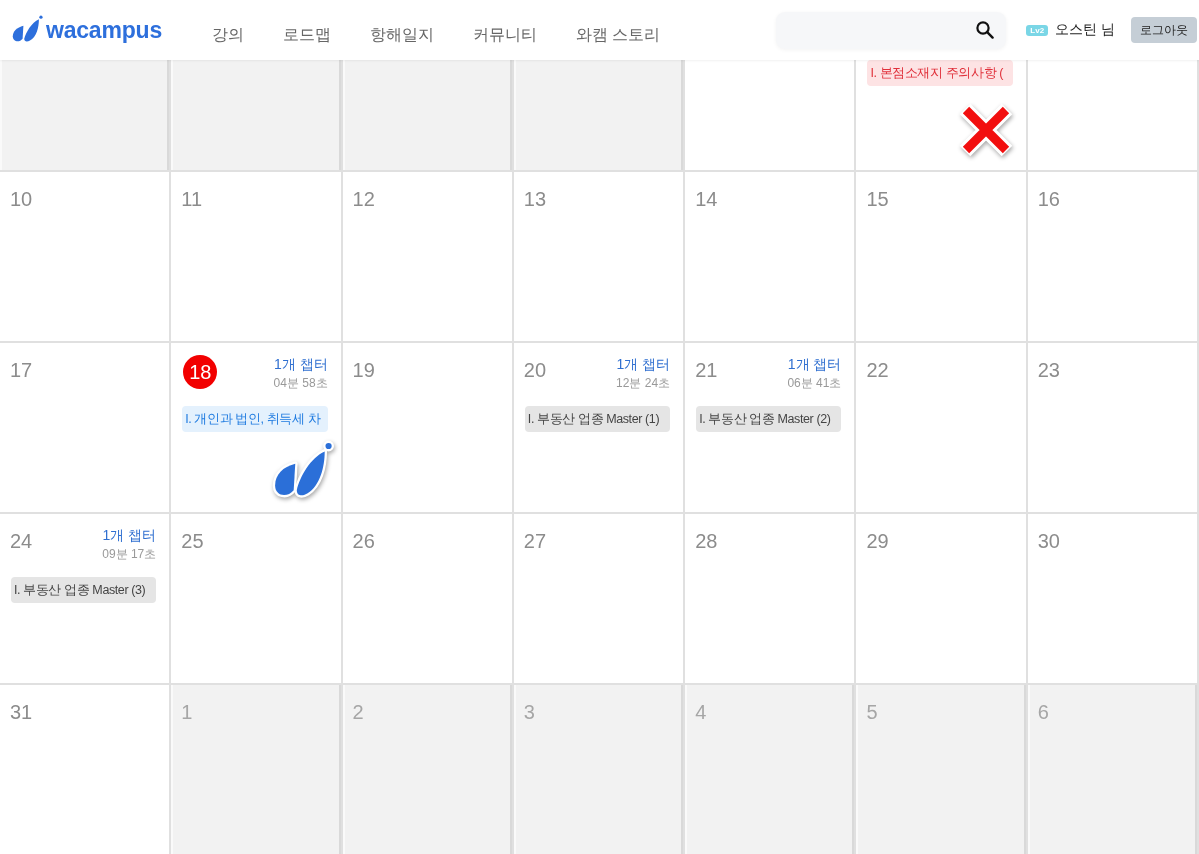  Describe the element at coordinates (363, 370) in the screenshot. I see `day-number: 19` at that location.